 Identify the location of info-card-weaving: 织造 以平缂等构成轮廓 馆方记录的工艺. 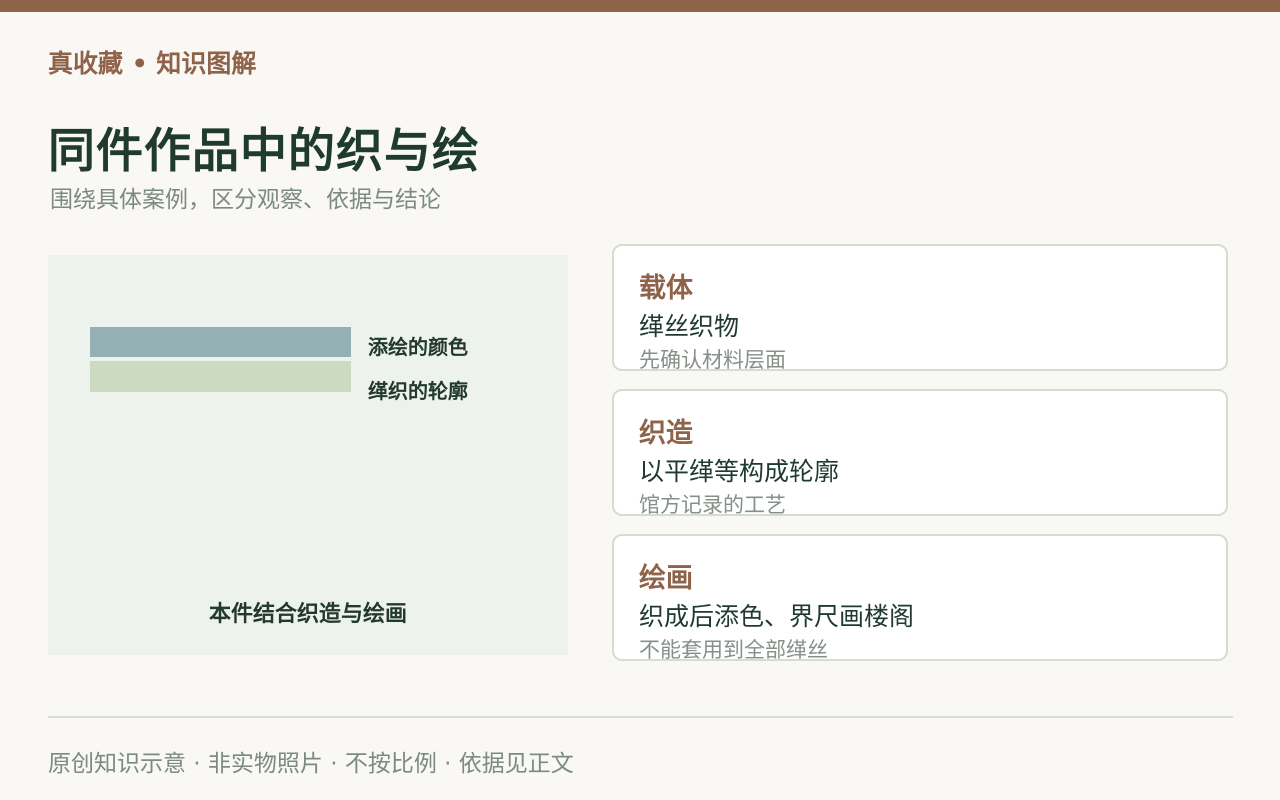
(920, 452).